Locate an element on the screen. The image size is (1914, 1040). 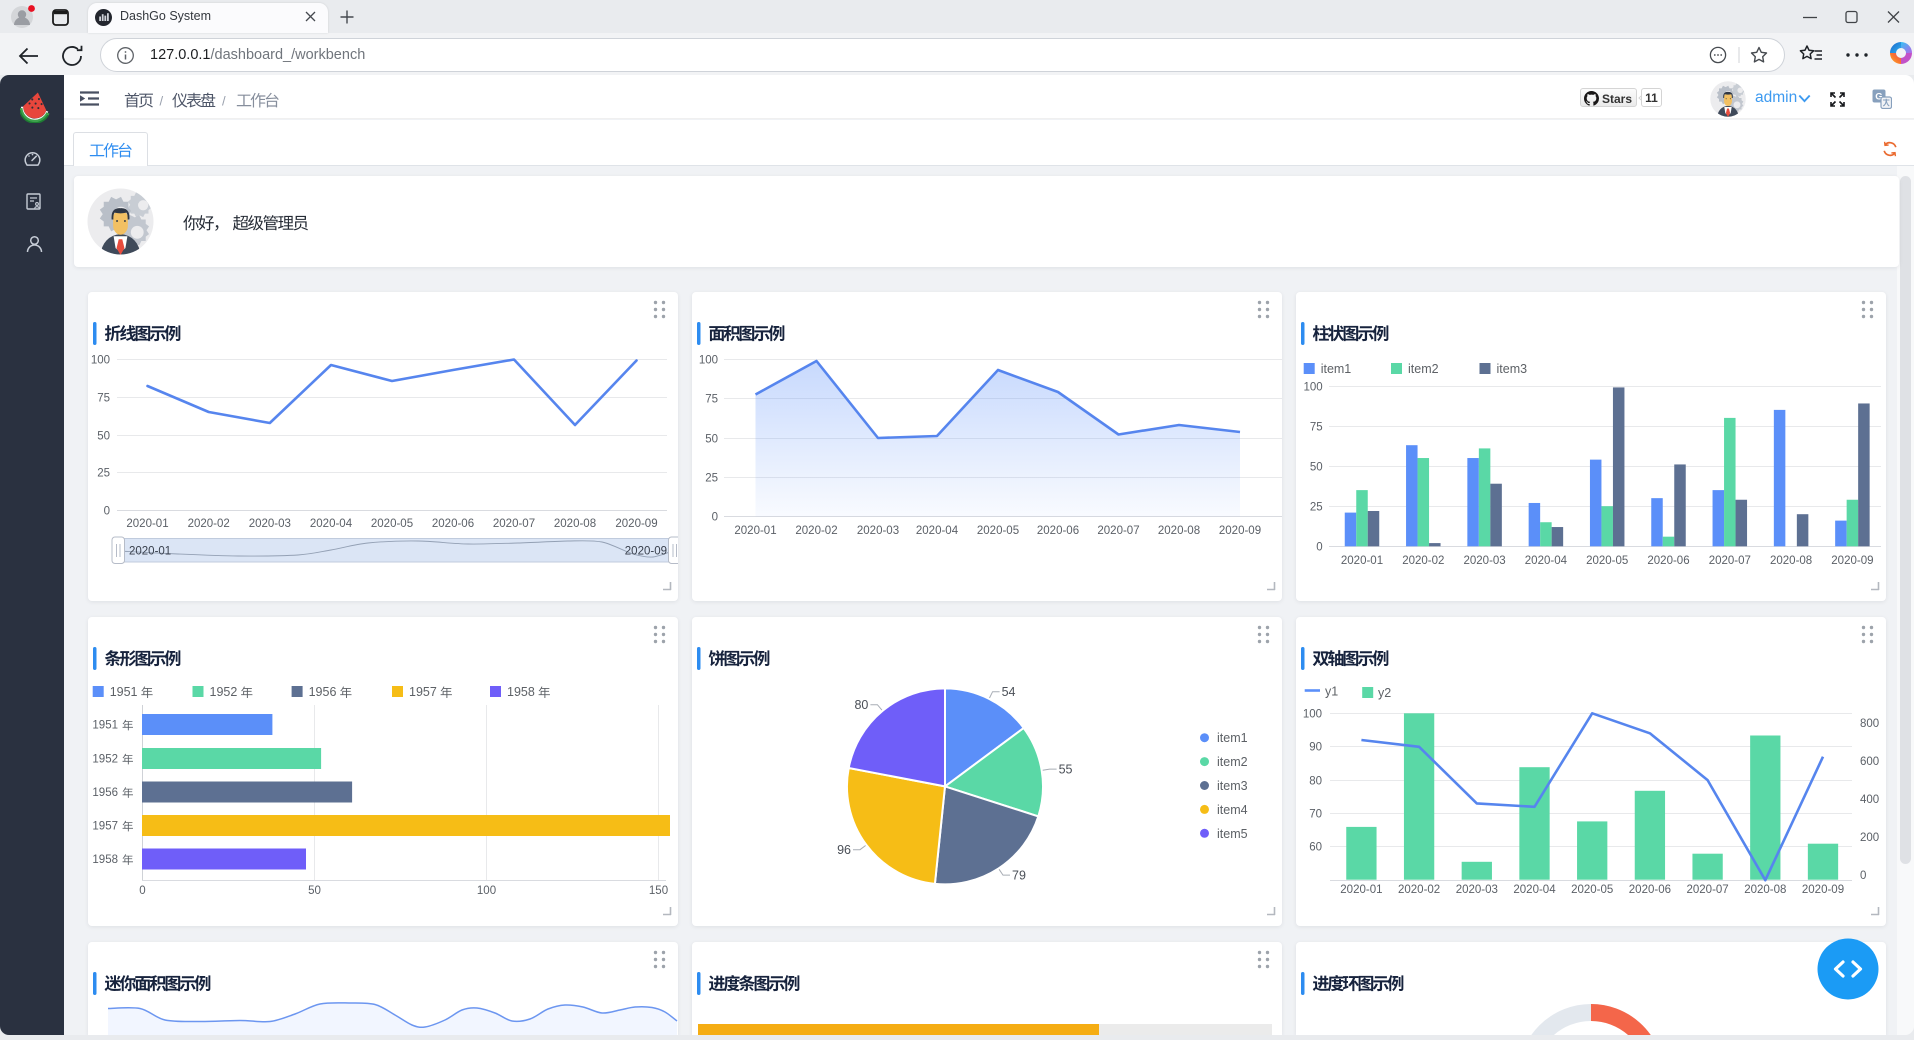
svg-text: 55 is located at coordinates (1066, 770).